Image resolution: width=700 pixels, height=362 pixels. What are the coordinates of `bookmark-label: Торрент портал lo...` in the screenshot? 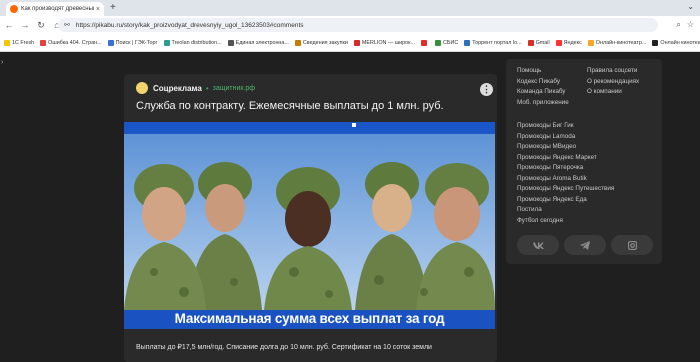 It's located at (497, 42).